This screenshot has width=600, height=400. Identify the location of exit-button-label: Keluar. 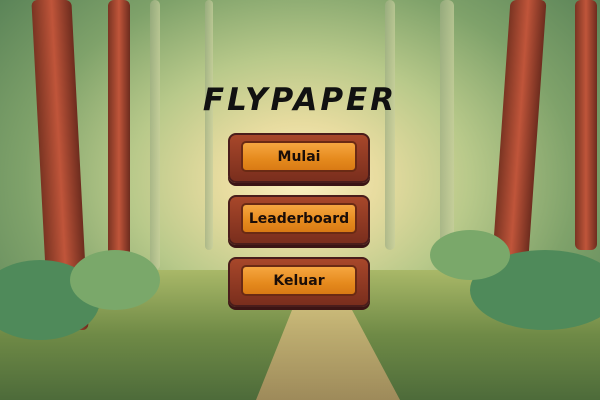
(299, 280).